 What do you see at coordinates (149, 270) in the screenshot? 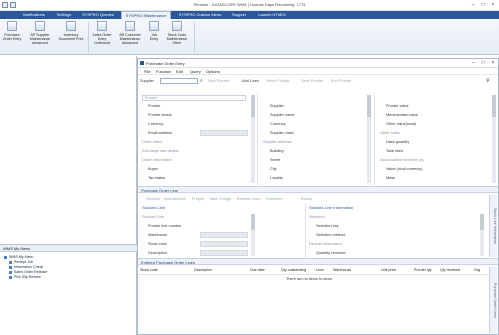
I see `col-stock-code: Stock code` at bounding box center [149, 270].